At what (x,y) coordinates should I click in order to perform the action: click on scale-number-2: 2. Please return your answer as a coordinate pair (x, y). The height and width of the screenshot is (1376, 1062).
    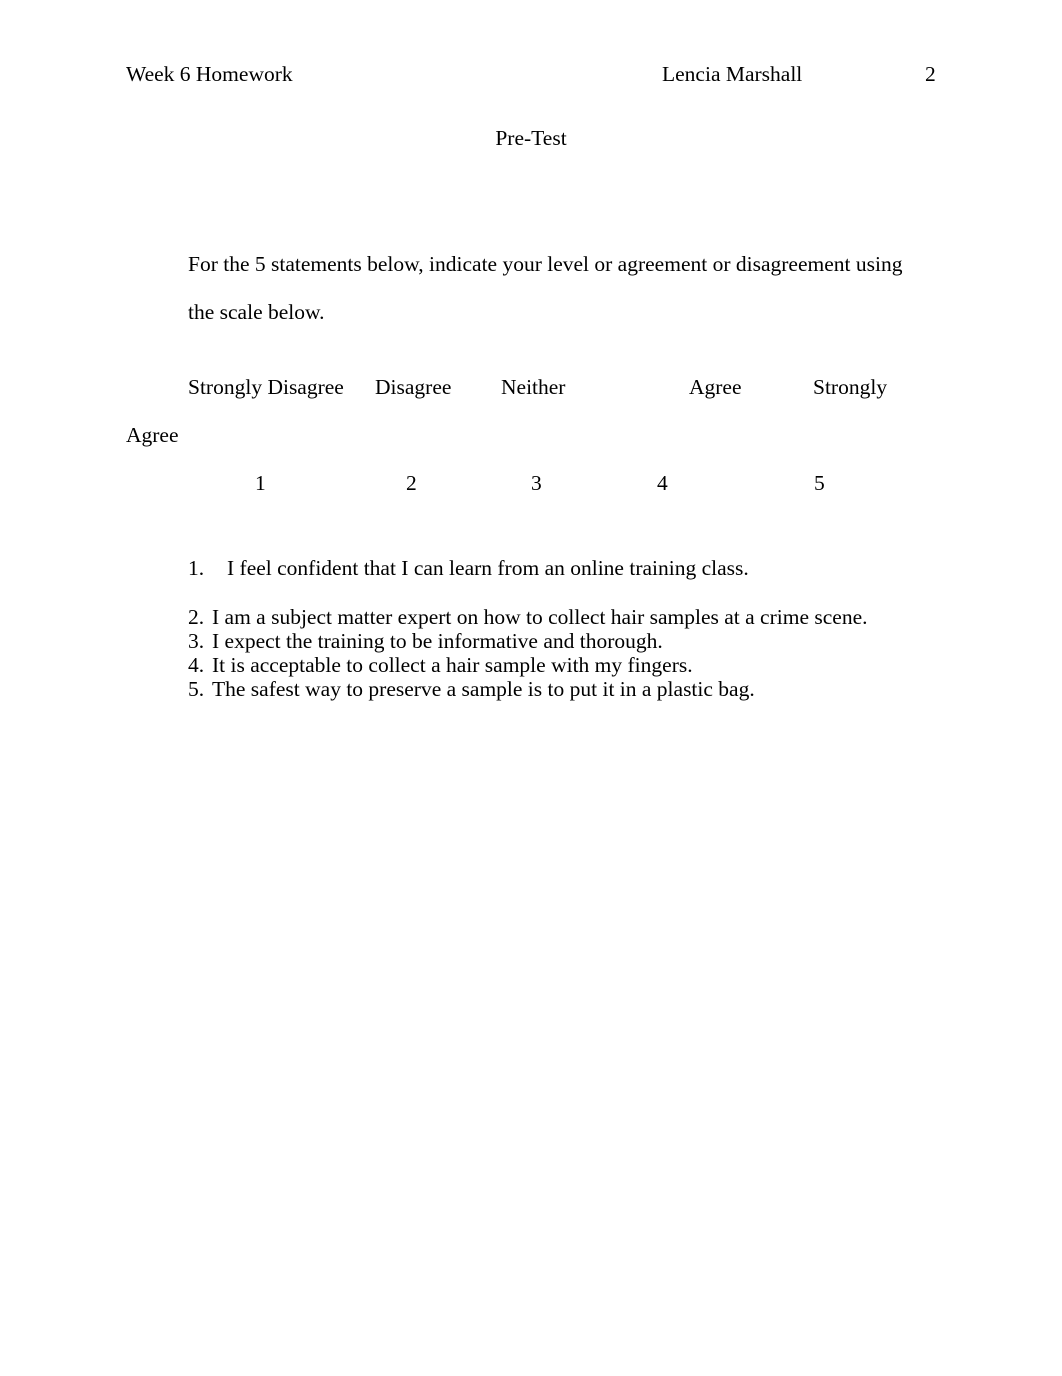
    Looking at the image, I should click on (411, 483).